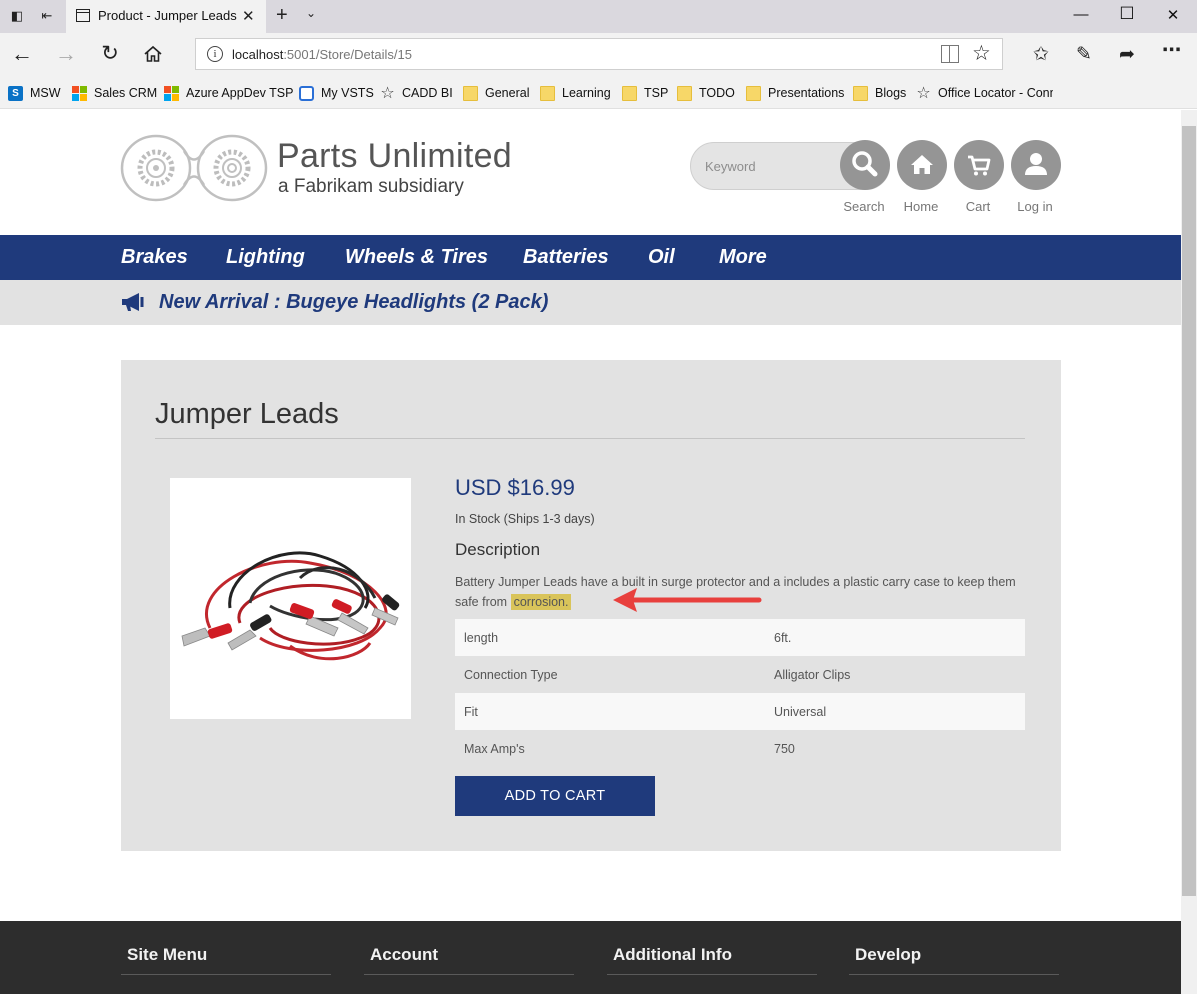  Describe the element at coordinates (743, 257) in the screenshot. I see `nav-more: More` at that location.